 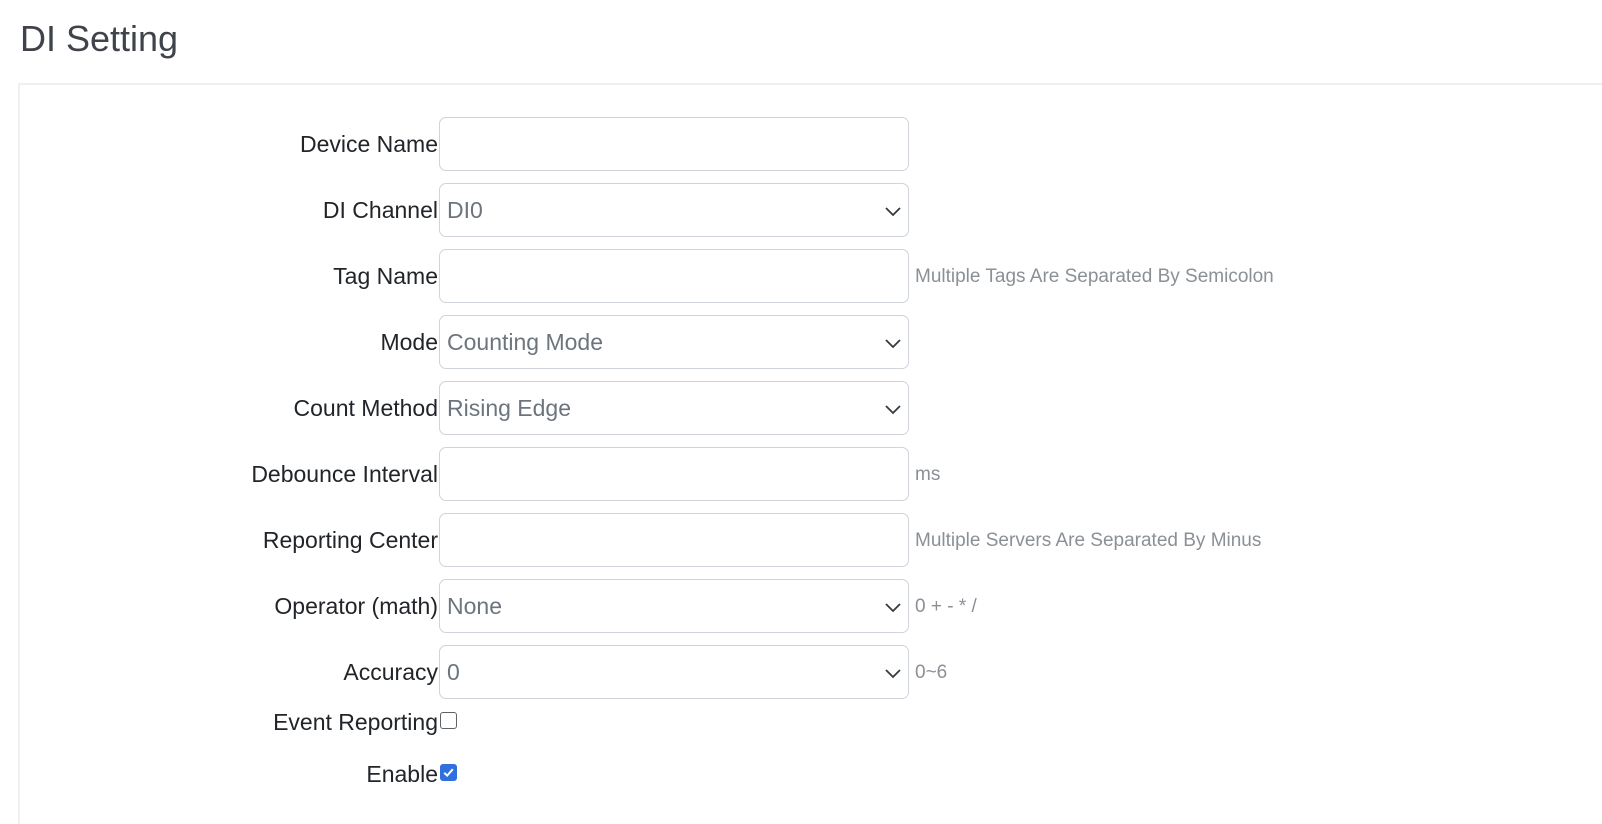 I want to click on enable-checkbox, so click(x=448, y=772).